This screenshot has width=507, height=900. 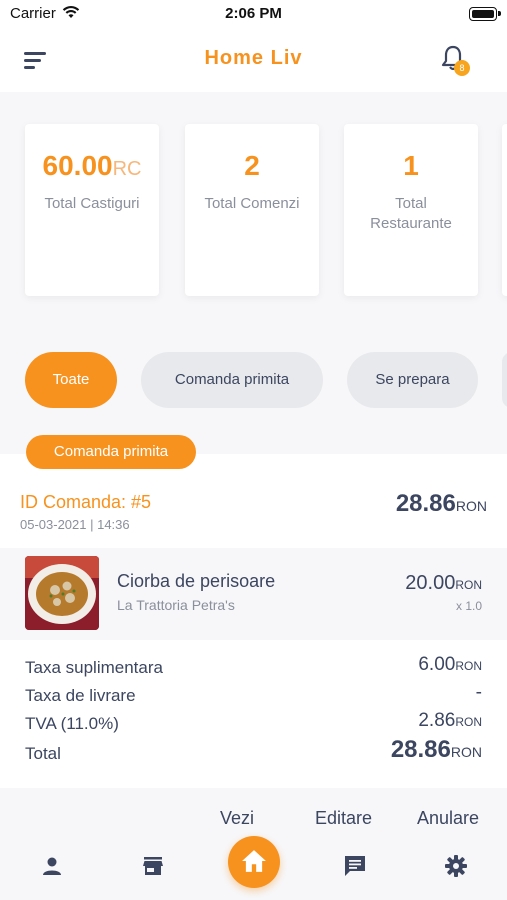 What do you see at coordinates (456, 866) in the screenshot?
I see `settings-icon` at bounding box center [456, 866].